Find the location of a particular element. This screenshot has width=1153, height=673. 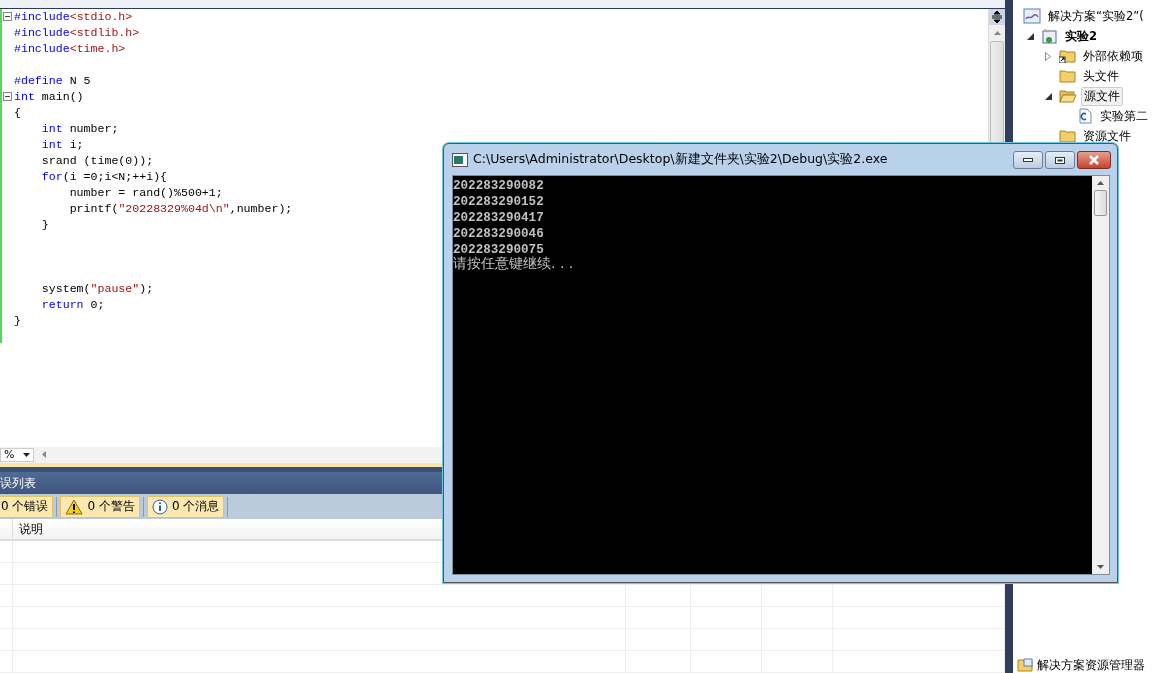

minimize-icon is located at coordinates (1028, 160).